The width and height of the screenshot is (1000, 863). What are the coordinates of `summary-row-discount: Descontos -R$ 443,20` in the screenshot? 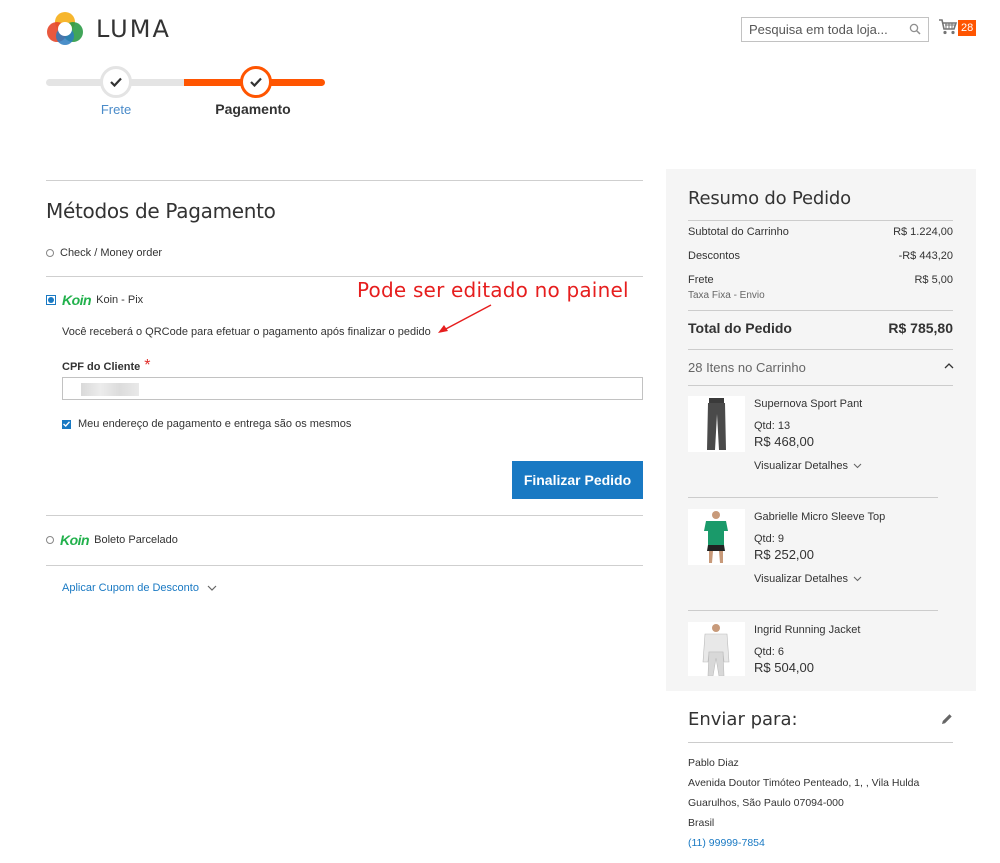 It's located at (820, 256).